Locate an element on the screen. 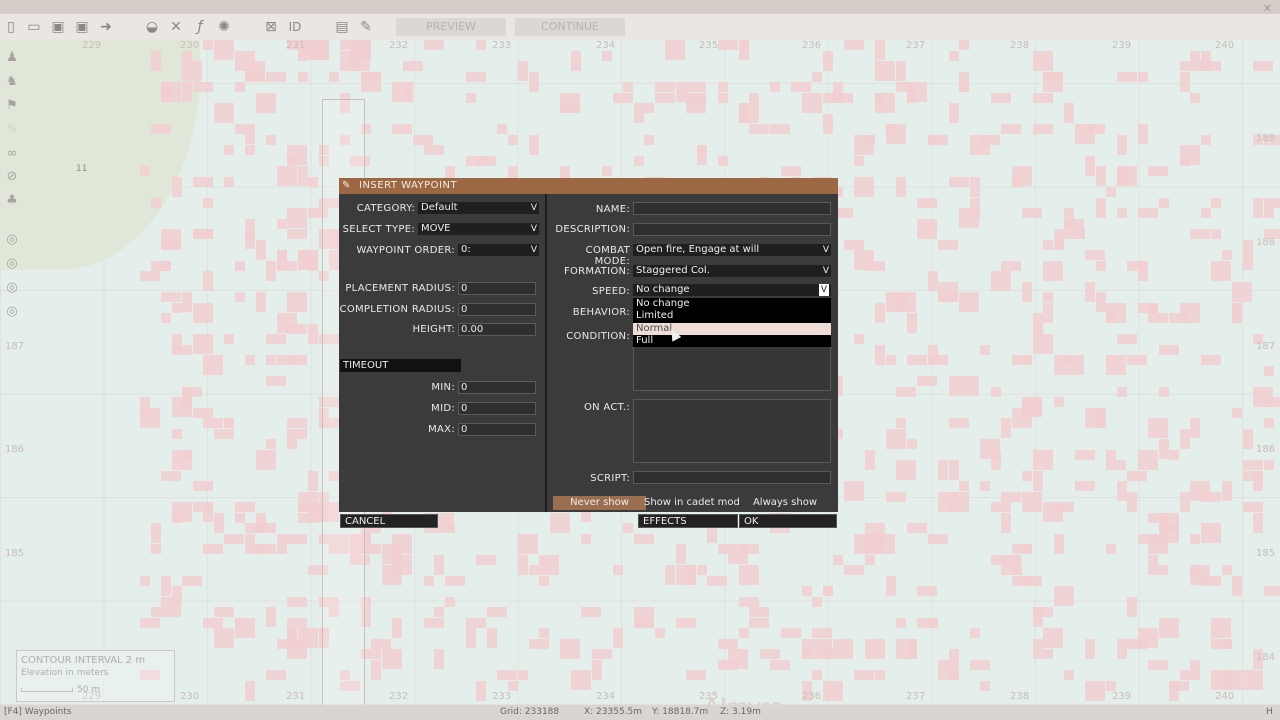 The width and height of the screenshot is (1280, 720). save-icon: ▣ is located at coordinates (58, 27).